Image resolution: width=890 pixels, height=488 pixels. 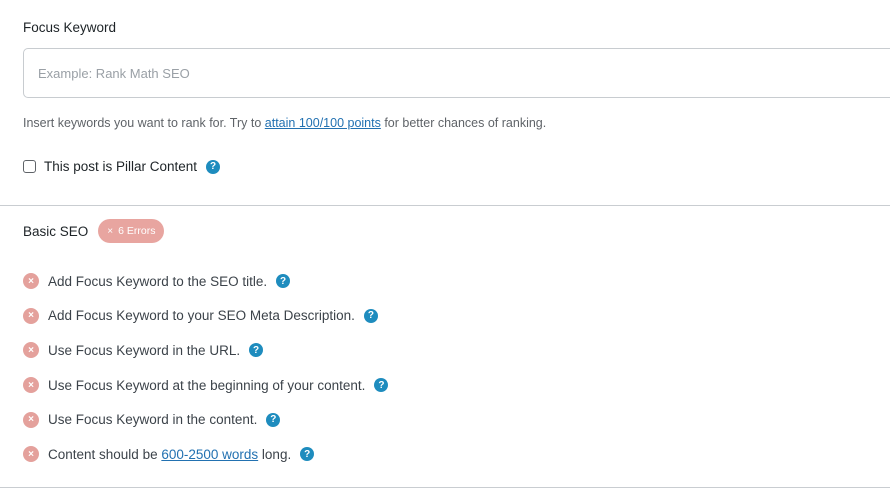 I want to click on check-text: Use Focus Keyword in the URL., so click(x=144, y=350).